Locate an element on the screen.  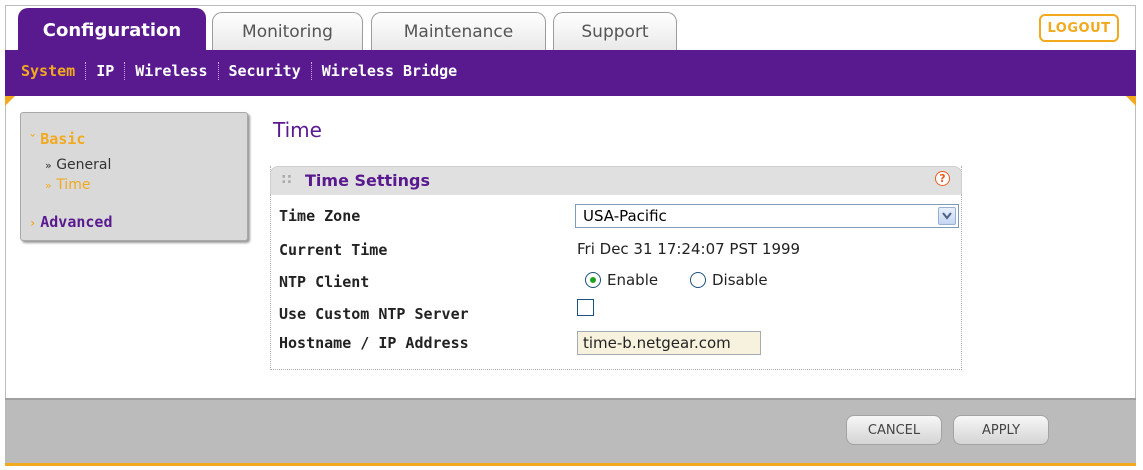
subnav-ip: IP is located at coordinates (105, 71).